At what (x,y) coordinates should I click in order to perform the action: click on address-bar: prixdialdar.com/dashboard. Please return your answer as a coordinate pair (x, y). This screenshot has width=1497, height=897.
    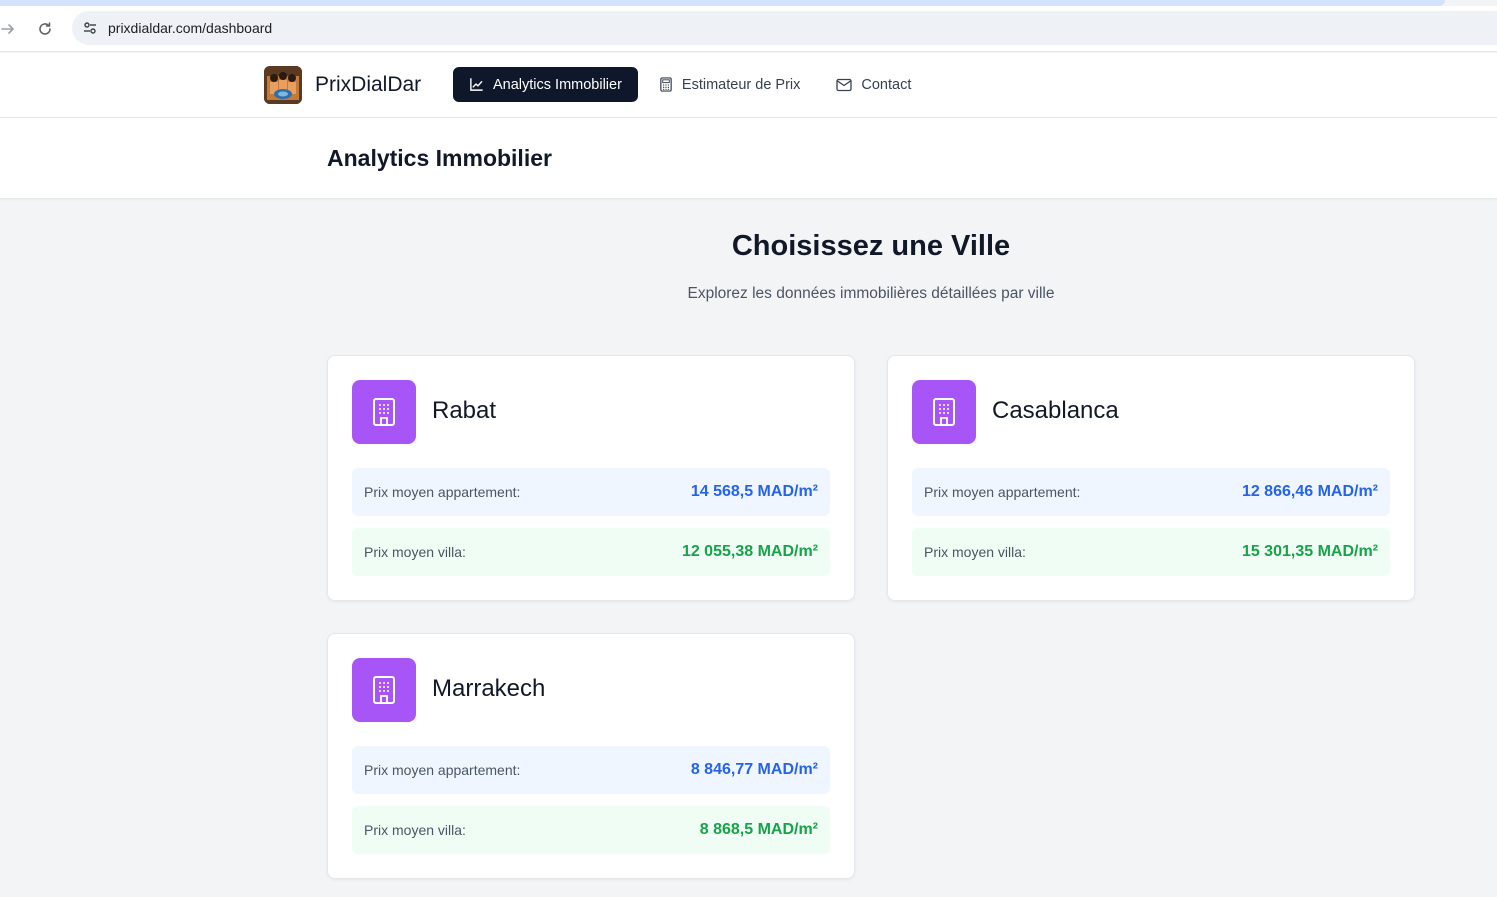
    Looking at the image, I should click on (784, 28).